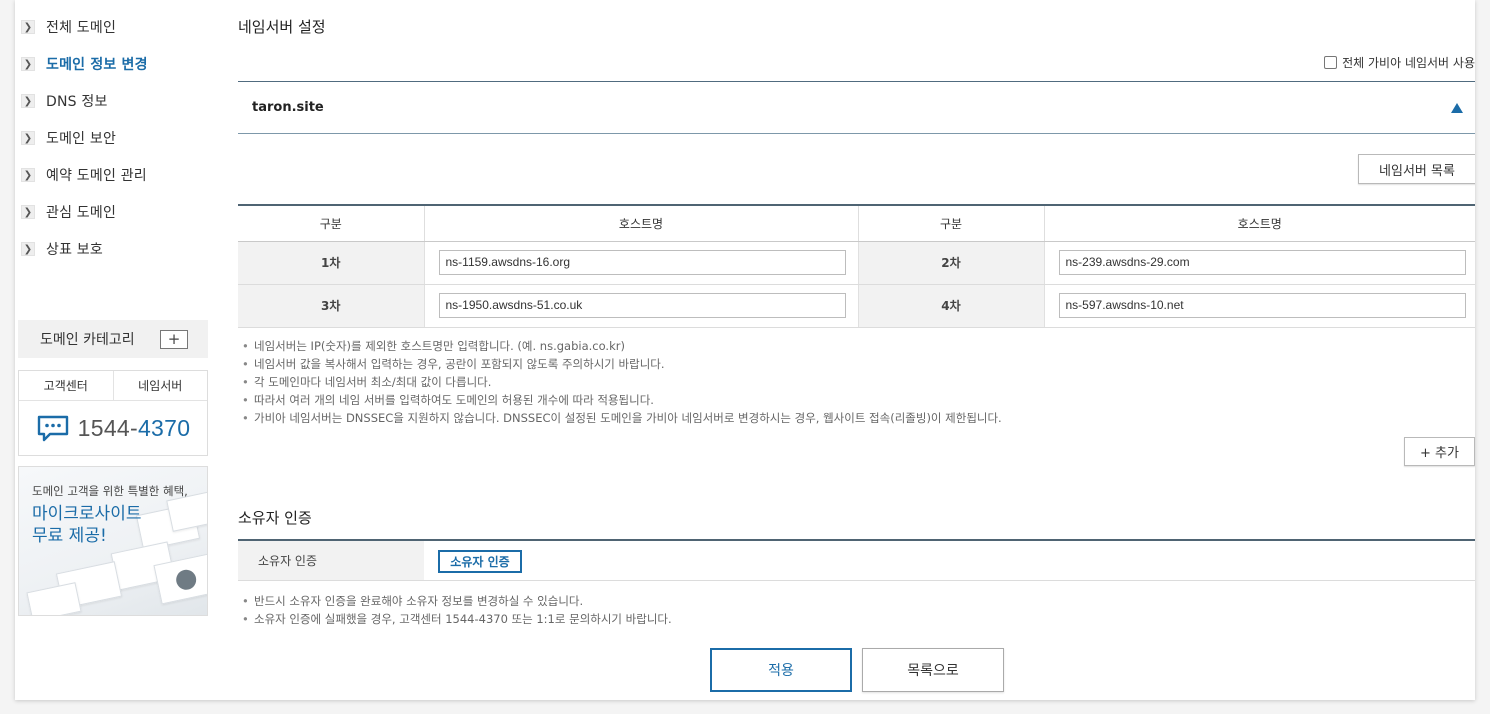 The image size is (1490, 714). Describe the element at coordinates (174, 339) in the screenshot. I see `add-category-button: +` at that location.